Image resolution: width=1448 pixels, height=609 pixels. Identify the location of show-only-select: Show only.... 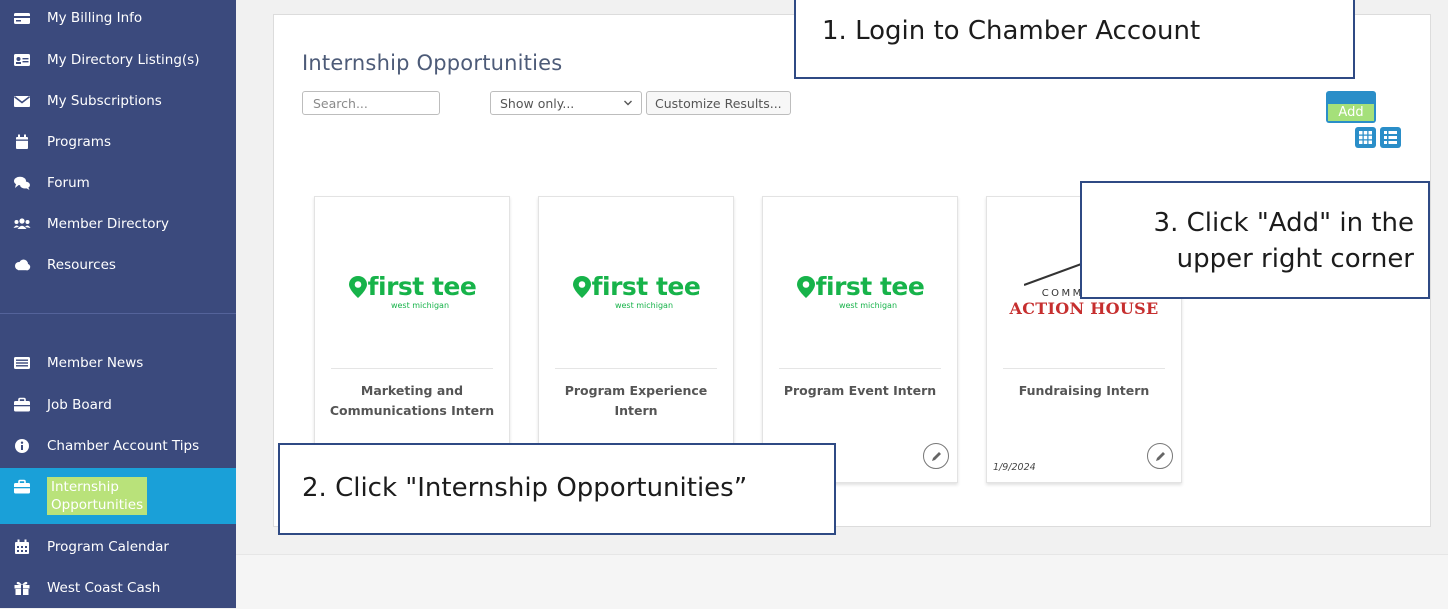
(566, 103).